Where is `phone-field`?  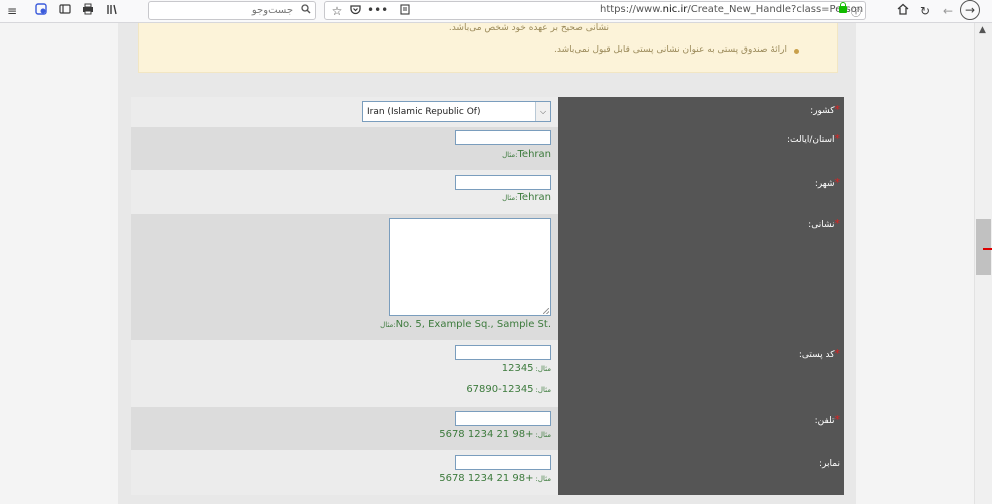 phone-field is located at coordinates (503, 418).